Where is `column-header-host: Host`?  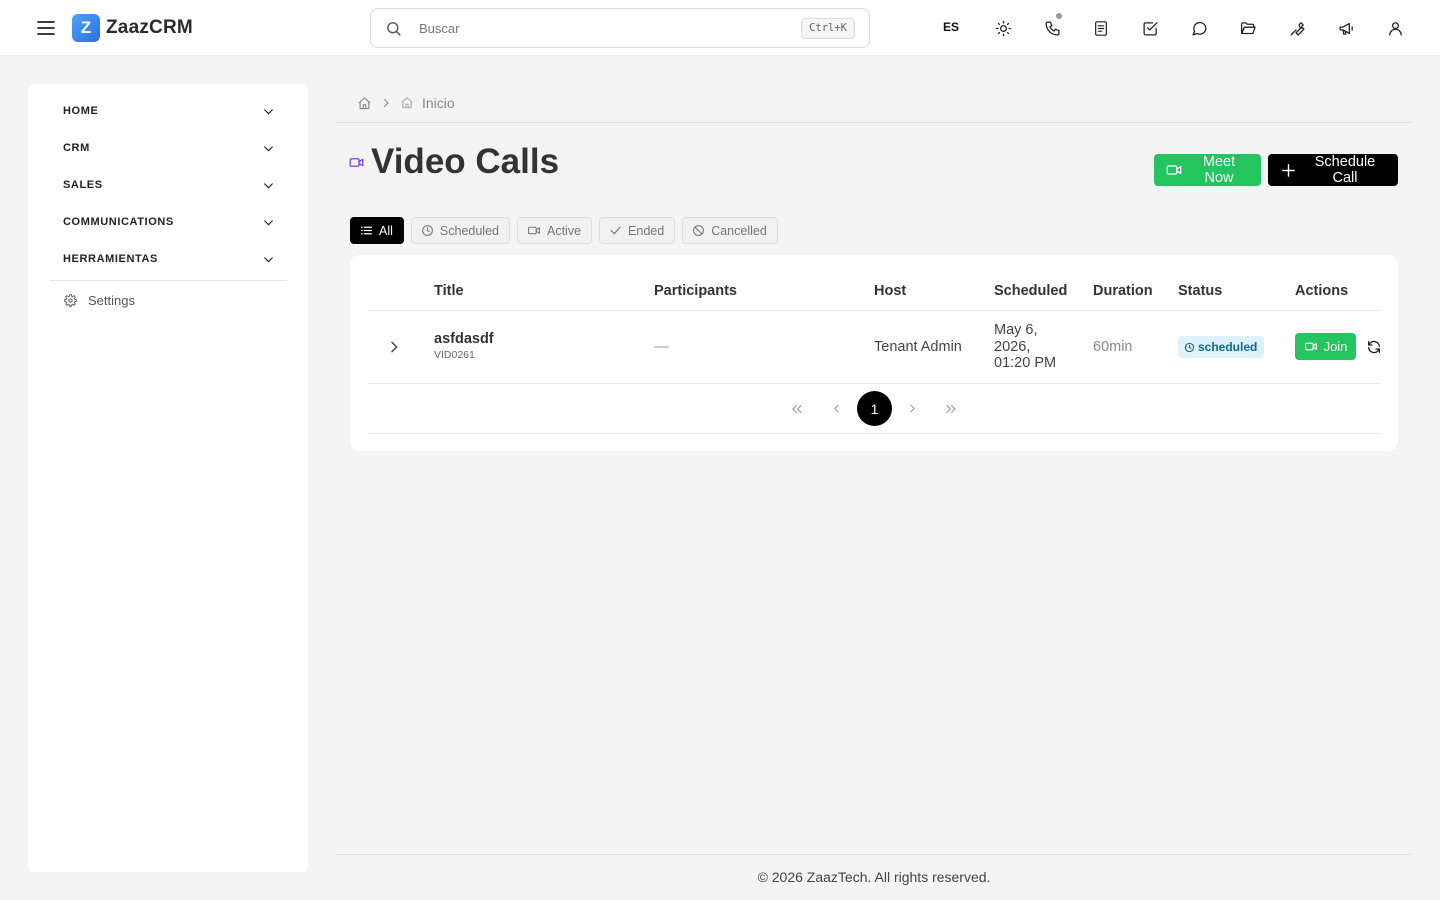
column-header-host: Host is located at coordinates (890, 291).